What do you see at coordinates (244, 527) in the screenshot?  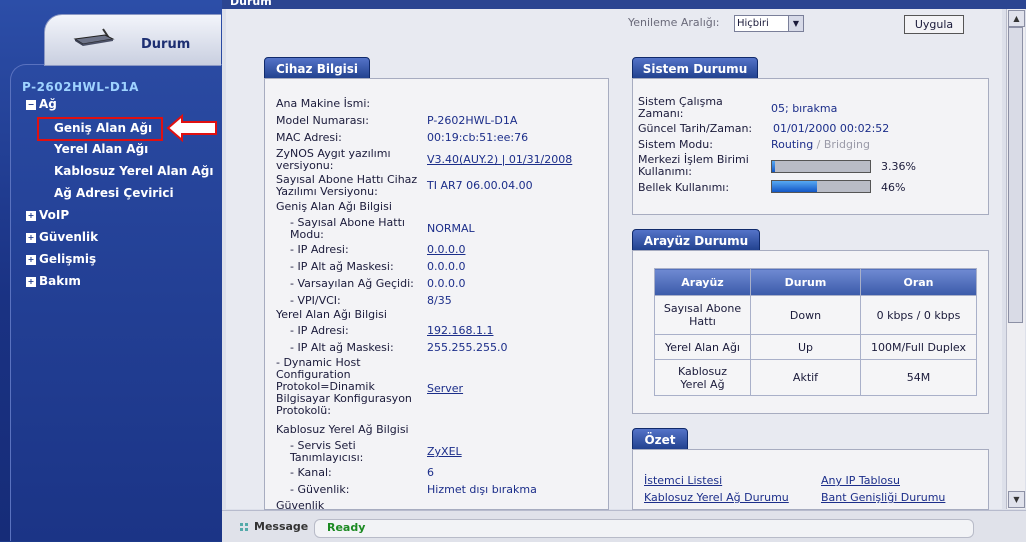 I see `grip-icon` at bounding box center [244, 527].